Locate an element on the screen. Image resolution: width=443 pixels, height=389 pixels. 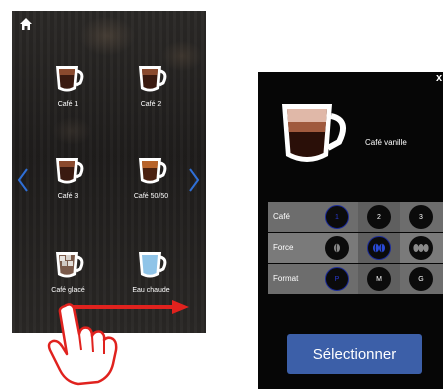
option-cafe-3: 3 is located at coordinates (421, 217).